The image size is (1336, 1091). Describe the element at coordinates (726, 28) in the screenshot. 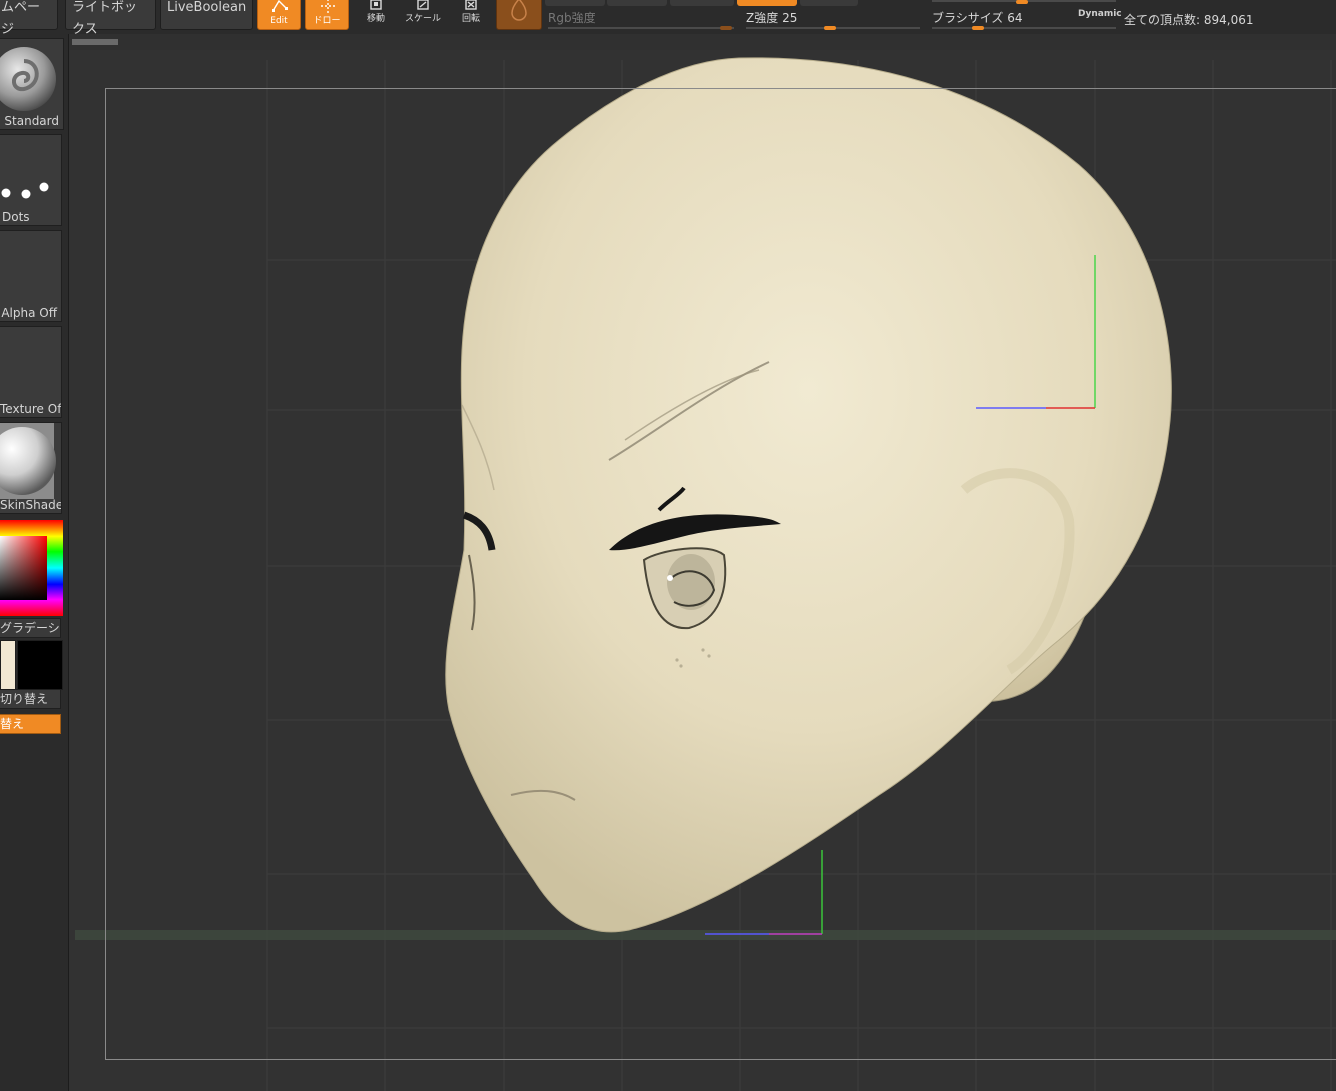

I see `rgb-intensity-slider-knob` at that location.